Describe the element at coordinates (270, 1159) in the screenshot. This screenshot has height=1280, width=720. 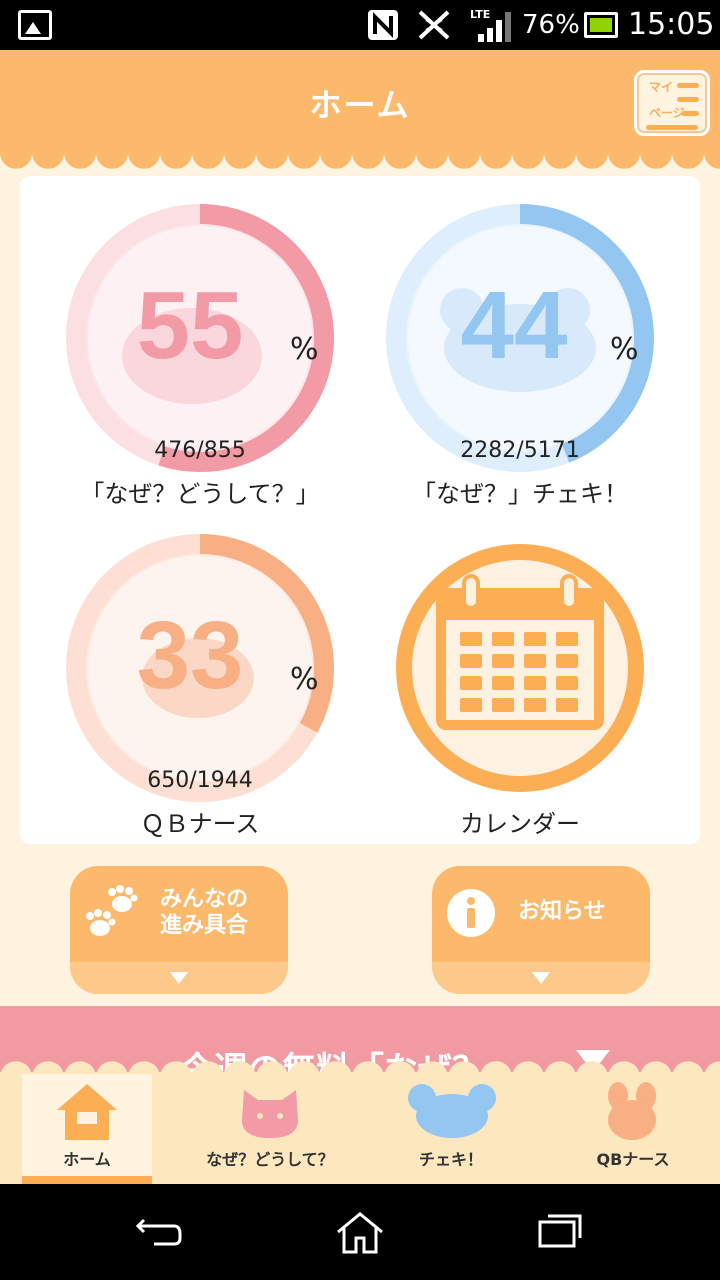
I see `tab-label: なぜ？どうして？` at that location.